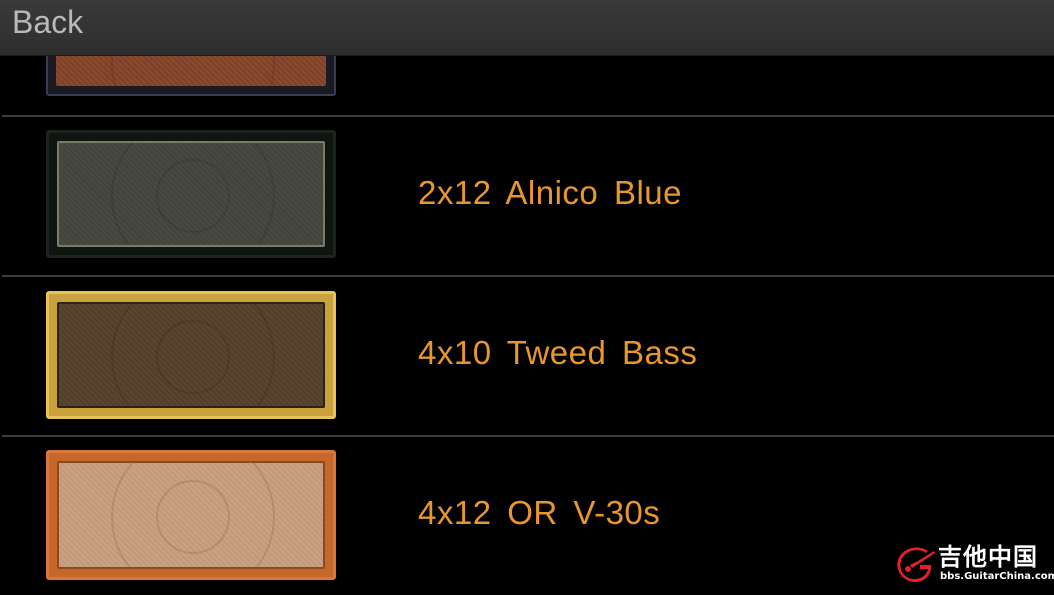 This screenshot has height=595, width=1054. Describe the element at coordinates (550, 193) in the screenshot. I see `cabinet-label: 2x12 Alnico Blue` at that location.